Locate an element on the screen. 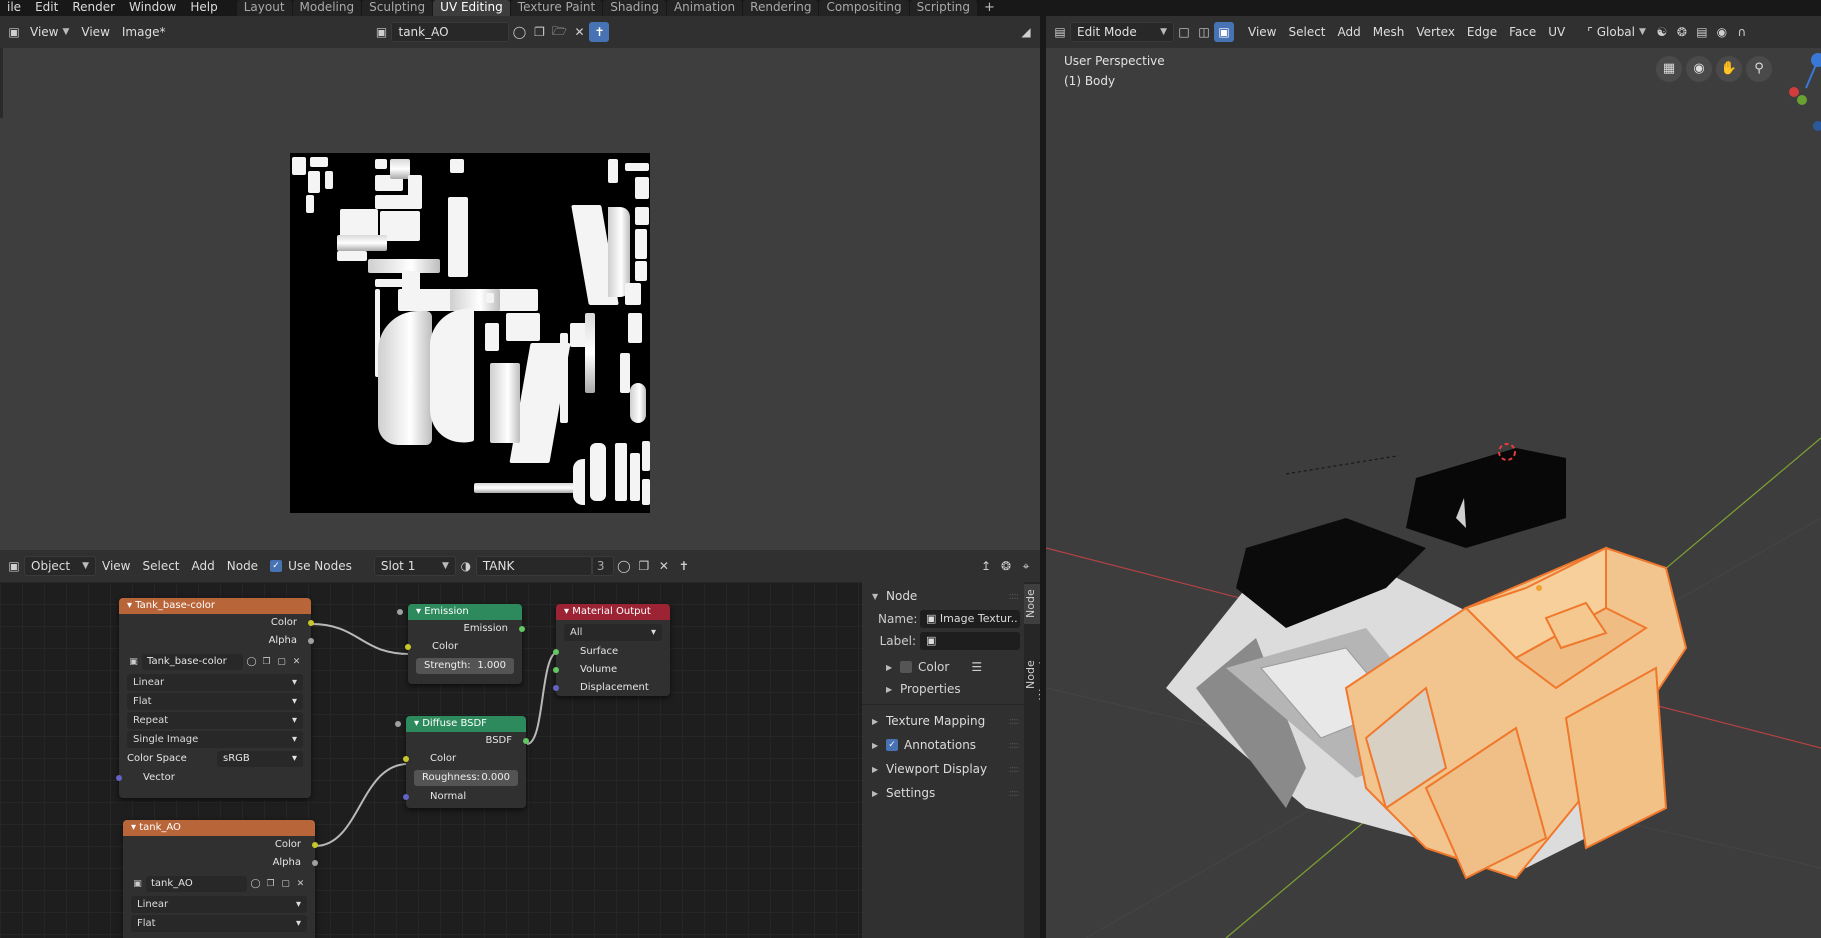 This screenshot has width=1821, height=938. material-name-field: TANK is located at coordinates (533, 566).